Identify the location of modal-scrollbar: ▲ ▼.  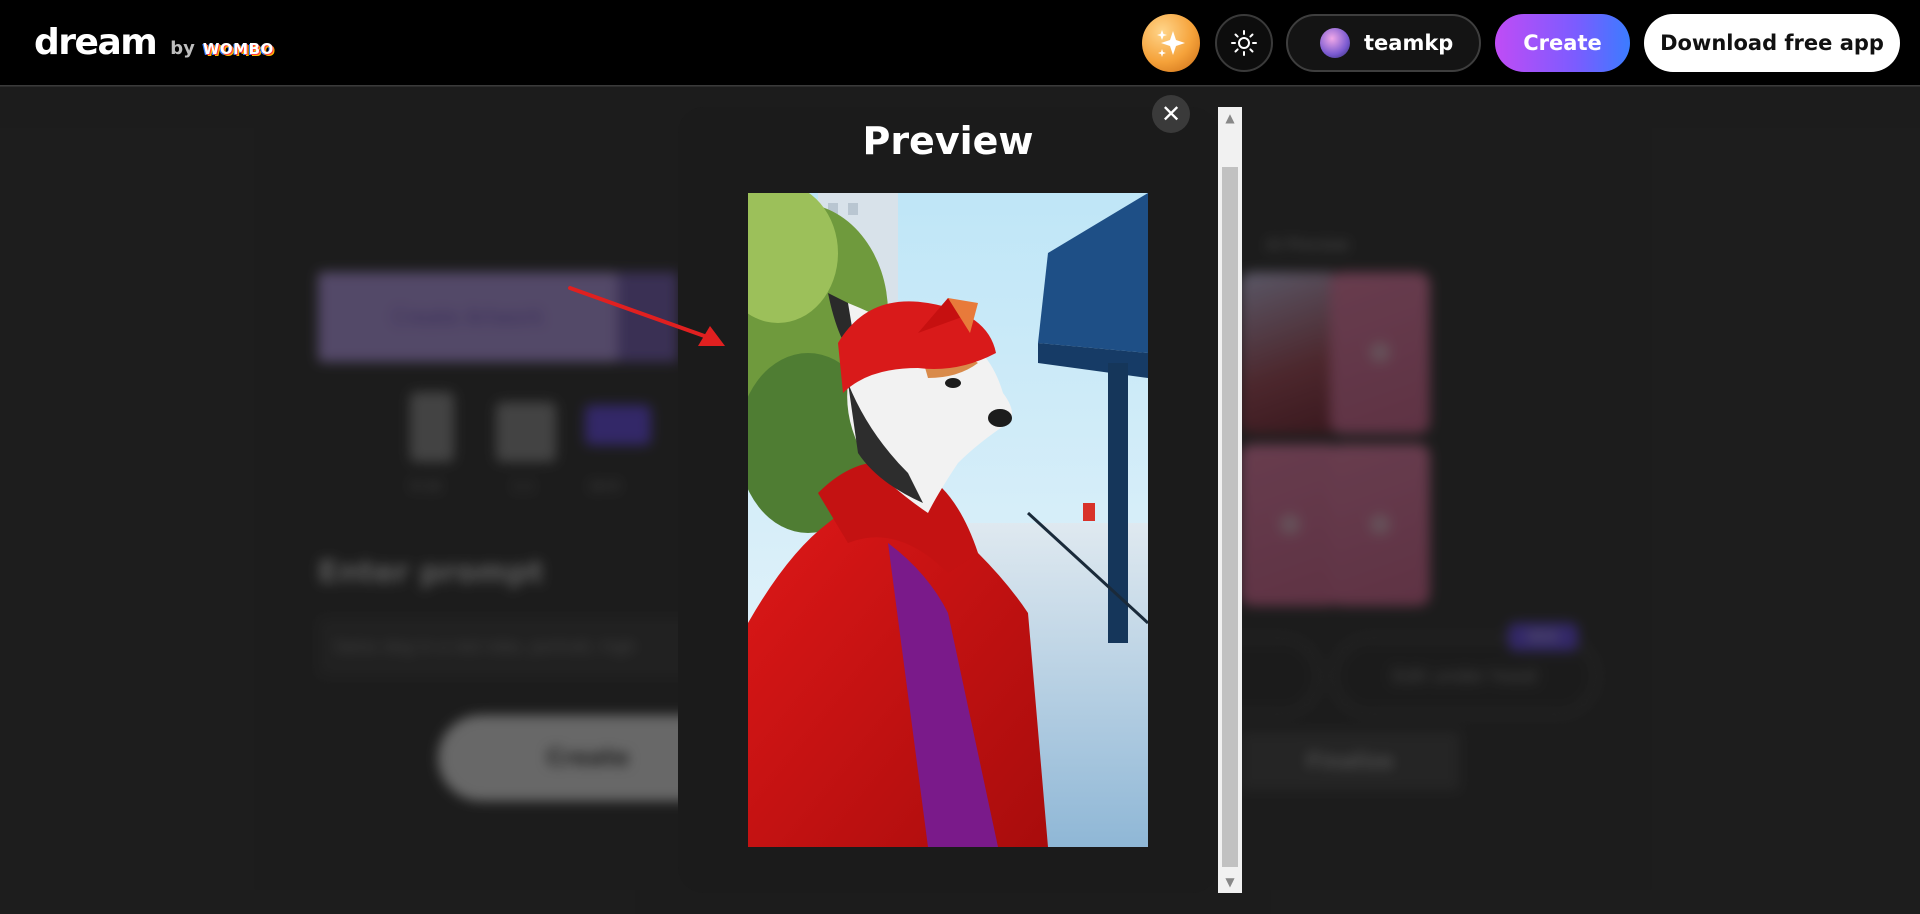
(1230, 500).